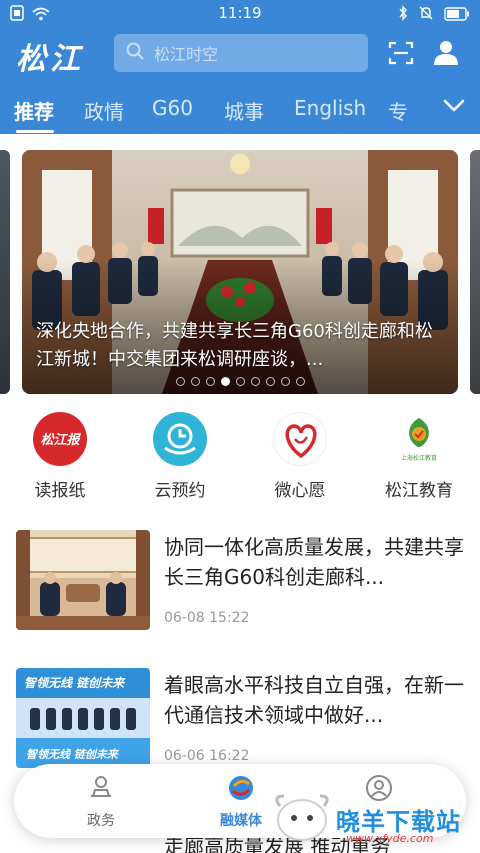 The image size is (480, 853). Describe the element at coordinates (398, 110) in the screenshot. I see `tab-special: 专` at that location.